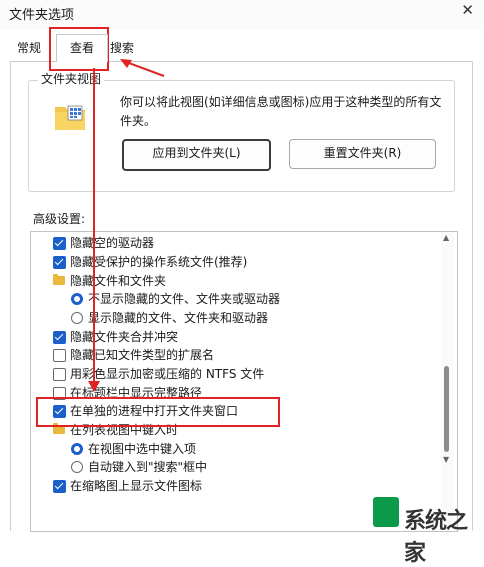  Describe the element at coordinates (42, 15) in the screenshot. I see `window-title: 文件夹选项` at that location.